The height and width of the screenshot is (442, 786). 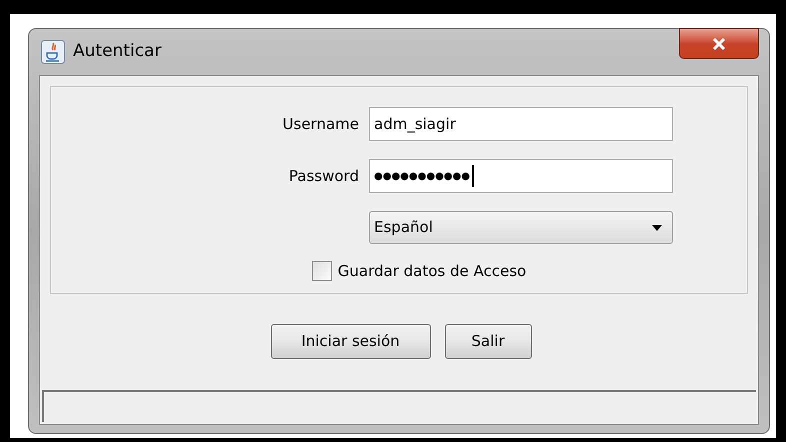 What do you see at coordinates (521, 227) in the screenshot?
I see `language-dropdown: Español` at bounding box center [521, 227].